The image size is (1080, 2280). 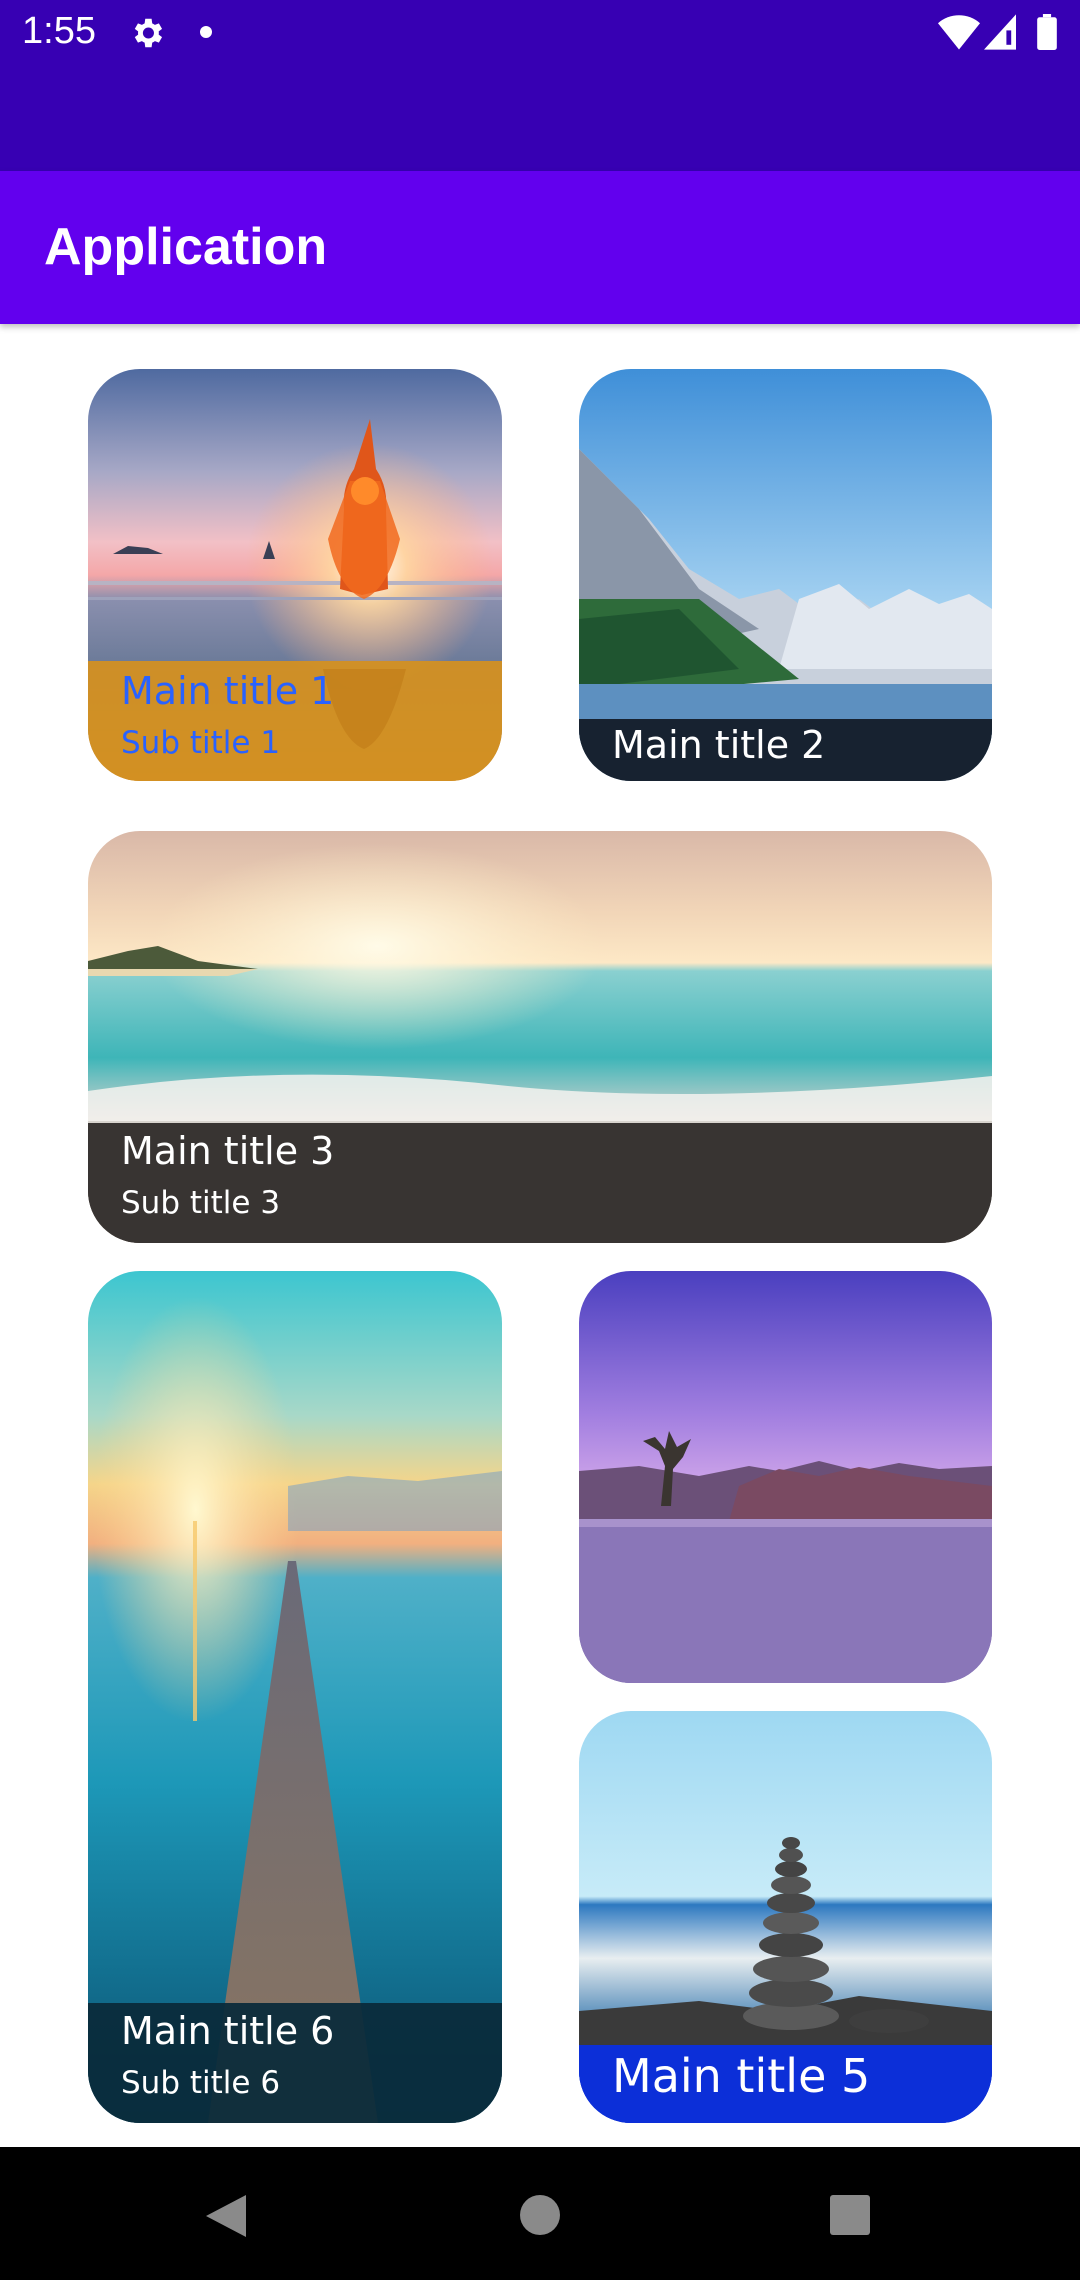 What do you see at coordinates (226, 2216) in the screenshot?
I see `back-icon` at bounding box center [226, 2216].